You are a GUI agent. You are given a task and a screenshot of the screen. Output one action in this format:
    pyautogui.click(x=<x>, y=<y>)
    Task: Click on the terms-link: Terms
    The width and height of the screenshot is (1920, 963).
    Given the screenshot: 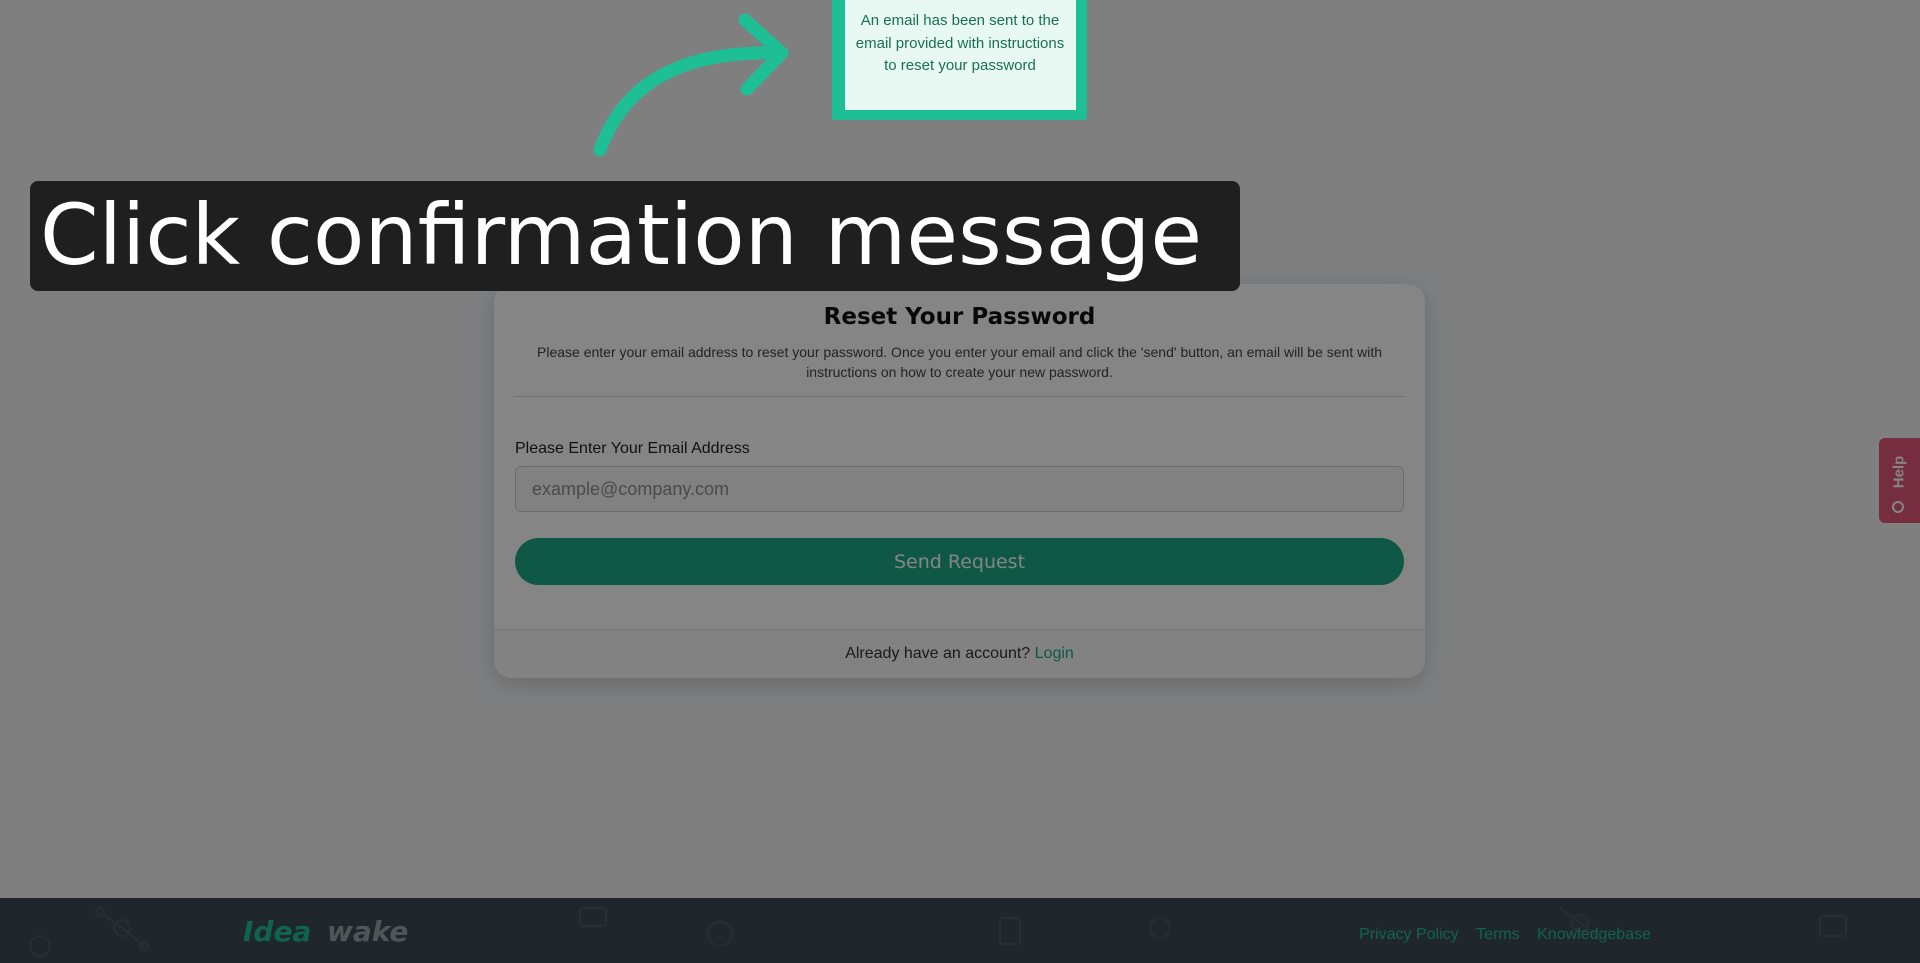 What is the action you would take?
    pyautogui.click(x=1498, y=934)
    